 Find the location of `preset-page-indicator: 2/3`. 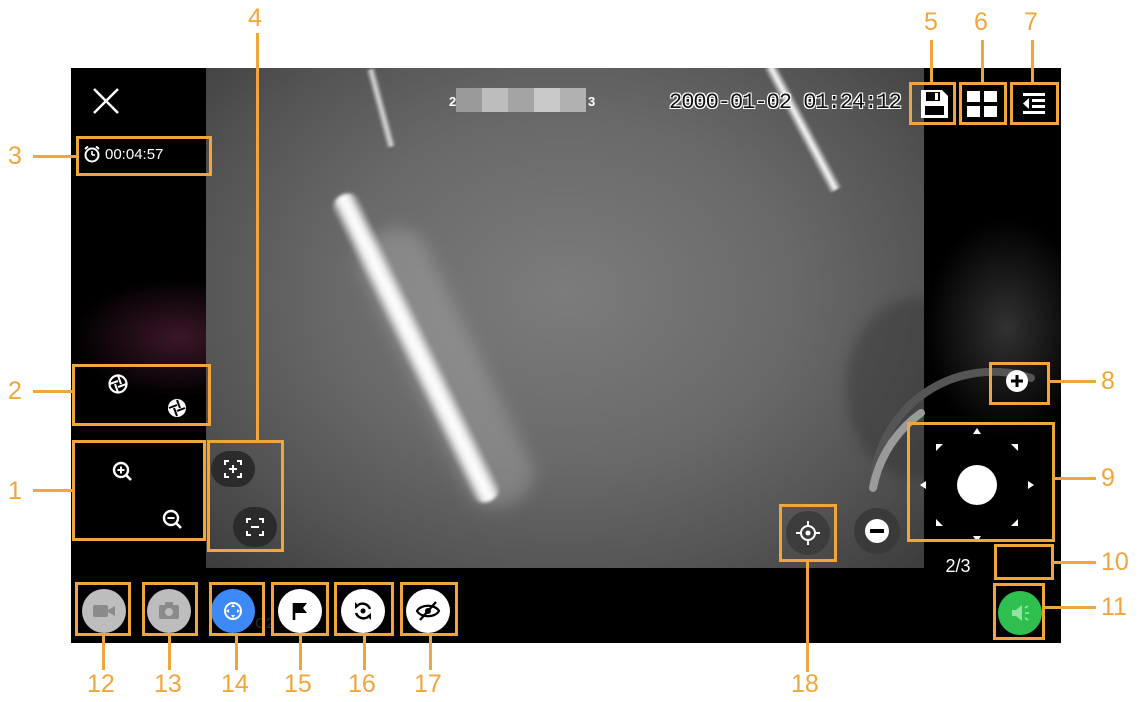

preset-page-indicator: 2/3 is located at coordinates (958, 566).